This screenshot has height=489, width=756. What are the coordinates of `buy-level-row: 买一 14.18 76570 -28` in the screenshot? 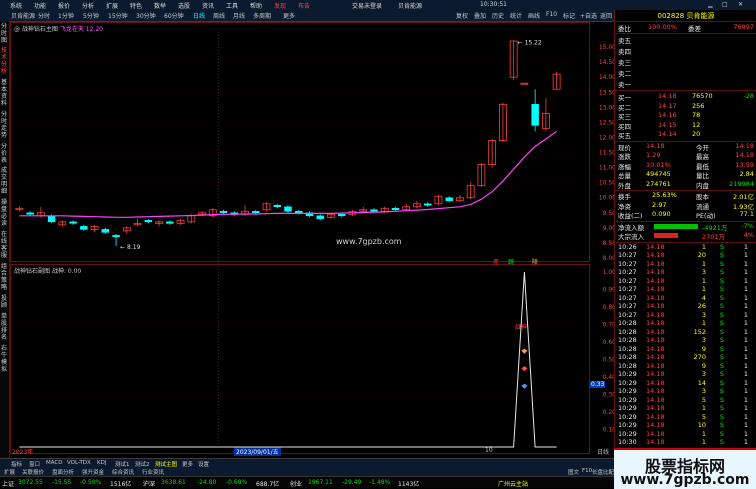 It's located at (686, 97).